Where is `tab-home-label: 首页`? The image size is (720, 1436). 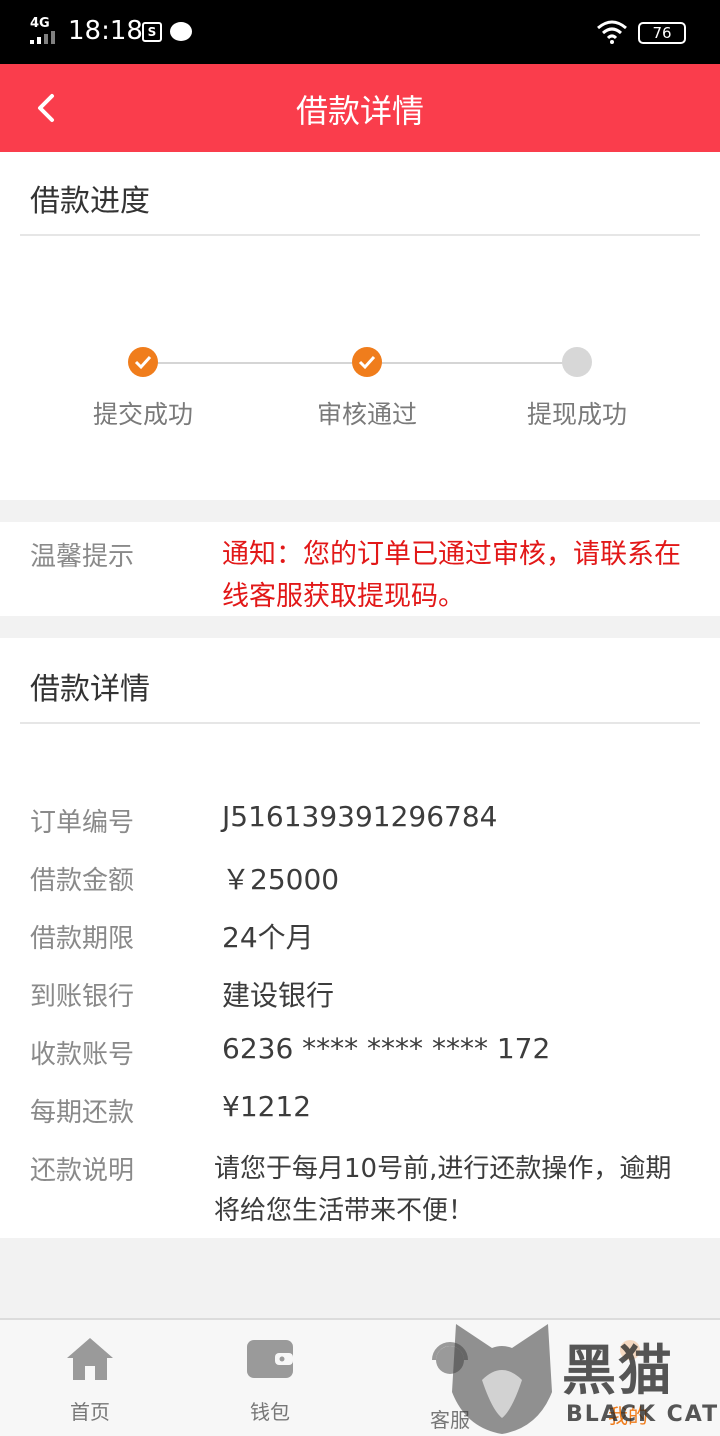
tab-home-label: 首页 is located at coordinates (90, 1412).